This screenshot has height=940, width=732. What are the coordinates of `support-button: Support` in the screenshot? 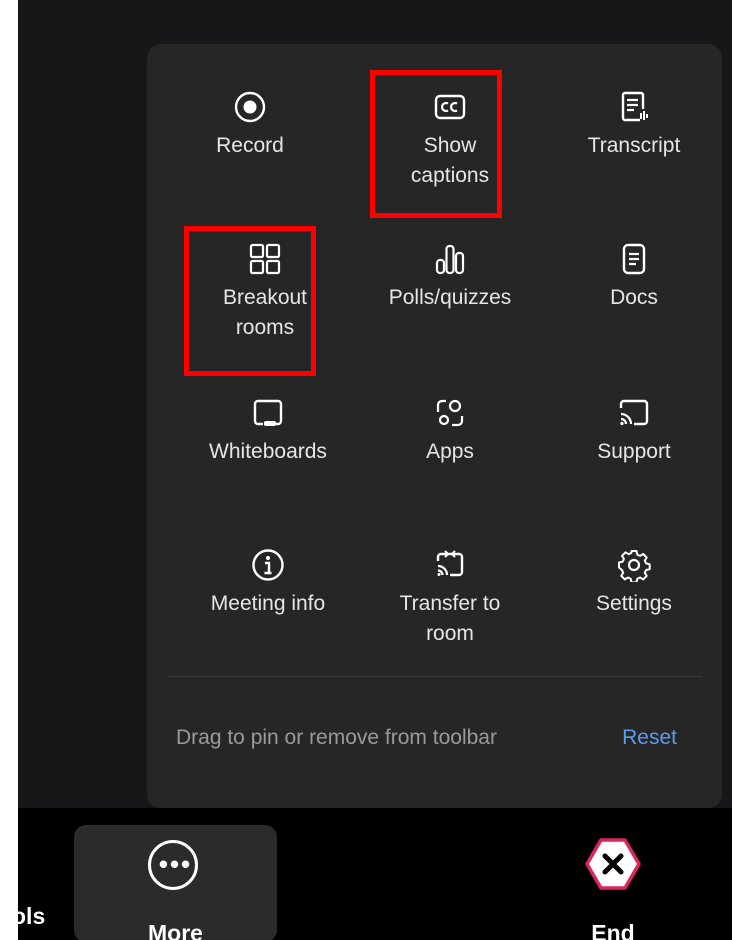 It's located at (634, 466).